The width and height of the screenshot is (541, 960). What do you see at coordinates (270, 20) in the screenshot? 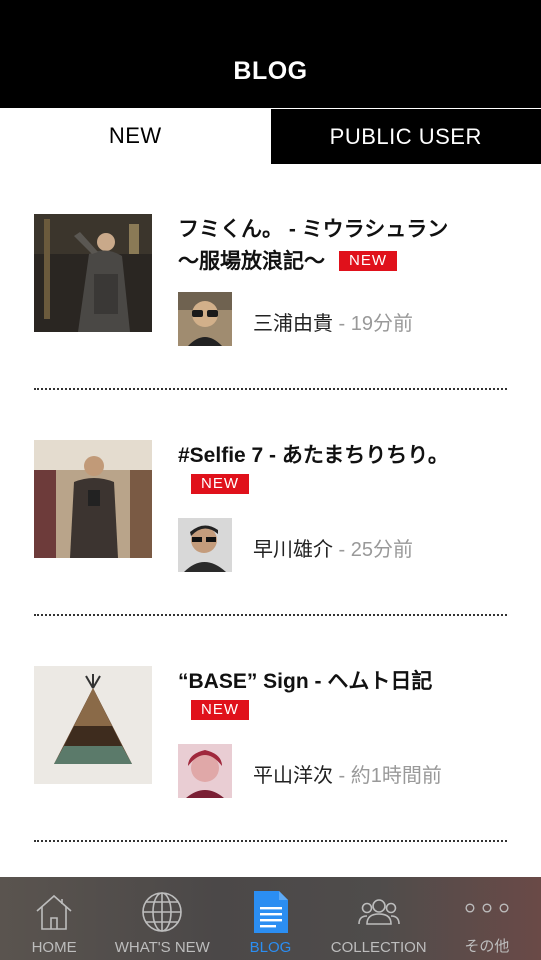
I see `status-bar` at bounding box center [270, 20].